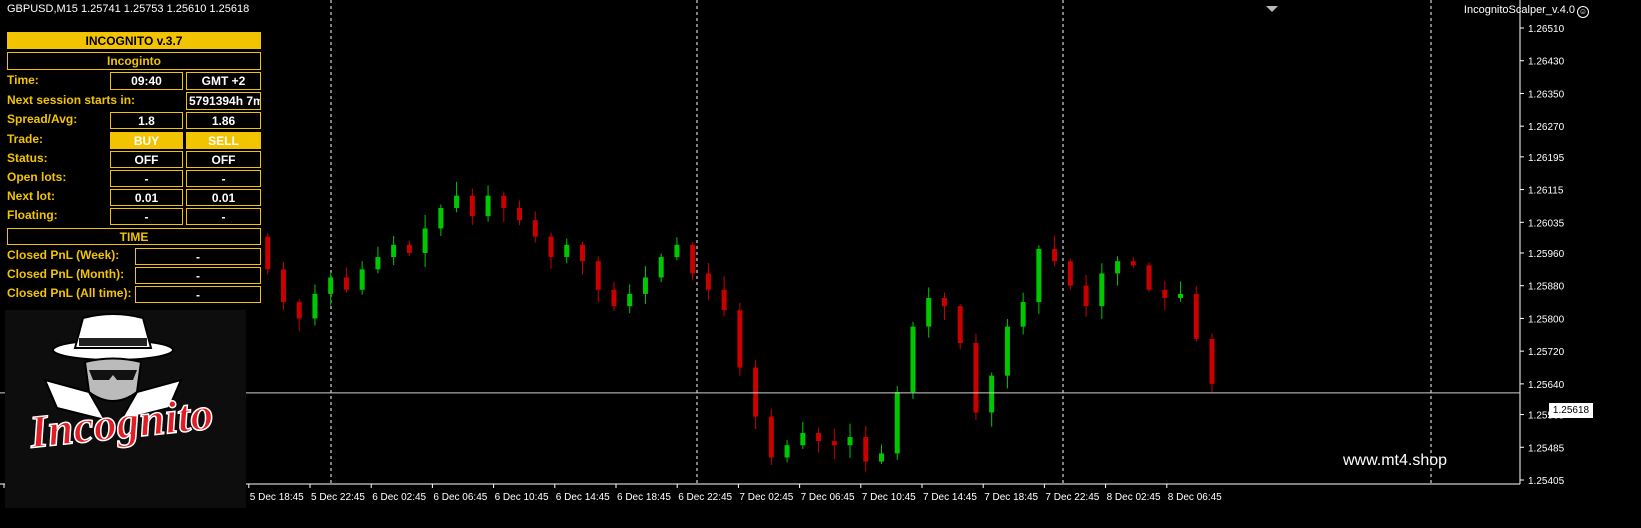 The image size is (1641, 528). Describe the element at coordinates (134, 61) in the screenshot. I see `panel-subtitle: Incoginto` at that location.